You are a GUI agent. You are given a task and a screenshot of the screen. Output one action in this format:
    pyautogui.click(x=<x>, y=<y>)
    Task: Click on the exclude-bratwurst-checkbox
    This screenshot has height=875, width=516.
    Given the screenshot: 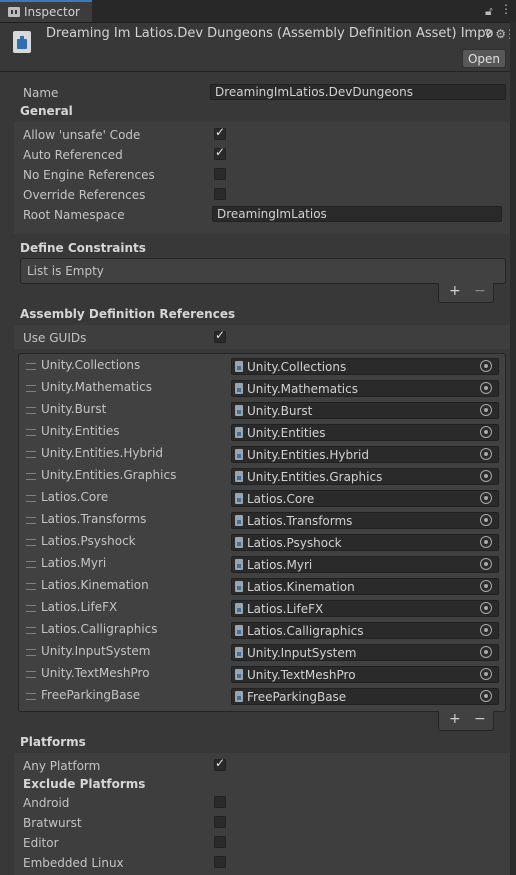 What is the action you would take?
    pyautogui.click(x=220, y=822)
    